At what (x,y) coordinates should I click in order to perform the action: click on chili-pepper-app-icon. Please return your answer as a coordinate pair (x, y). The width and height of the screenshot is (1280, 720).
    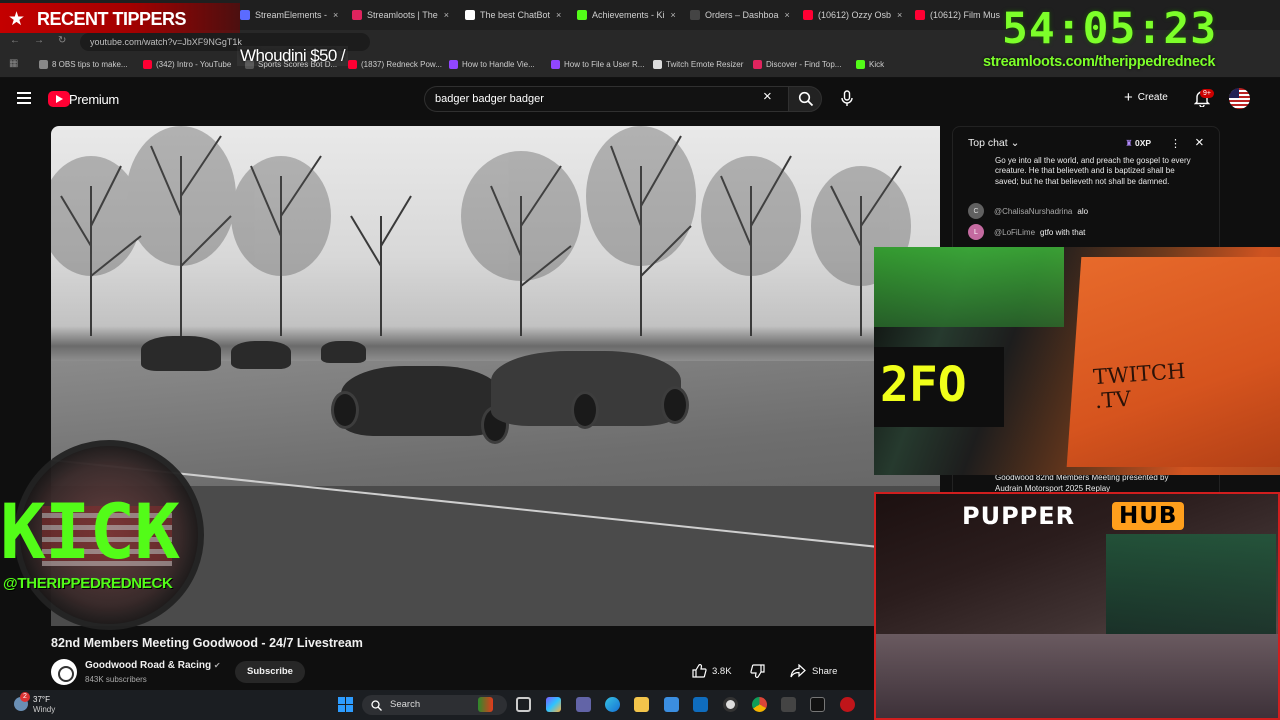
    Looking at the image, I should click on (485, 704).